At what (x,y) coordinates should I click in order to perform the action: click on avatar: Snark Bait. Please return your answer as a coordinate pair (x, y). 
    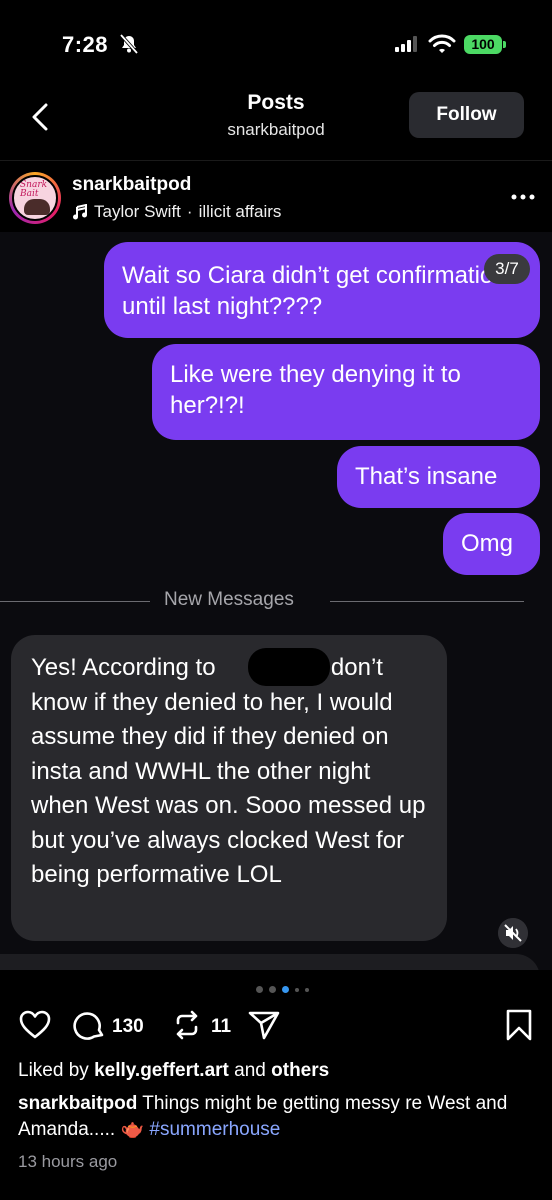
    Looking at the image, I should click on (35, 198).